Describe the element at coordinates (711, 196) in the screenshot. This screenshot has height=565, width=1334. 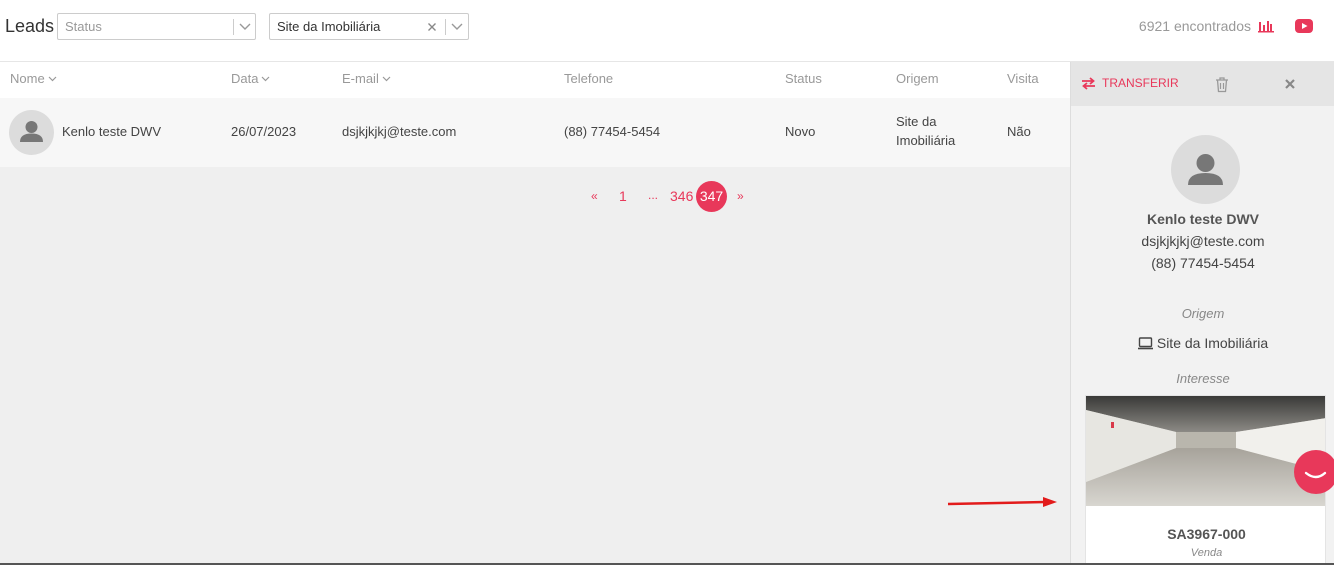
I see `pagination-page-current: 347` at that location.